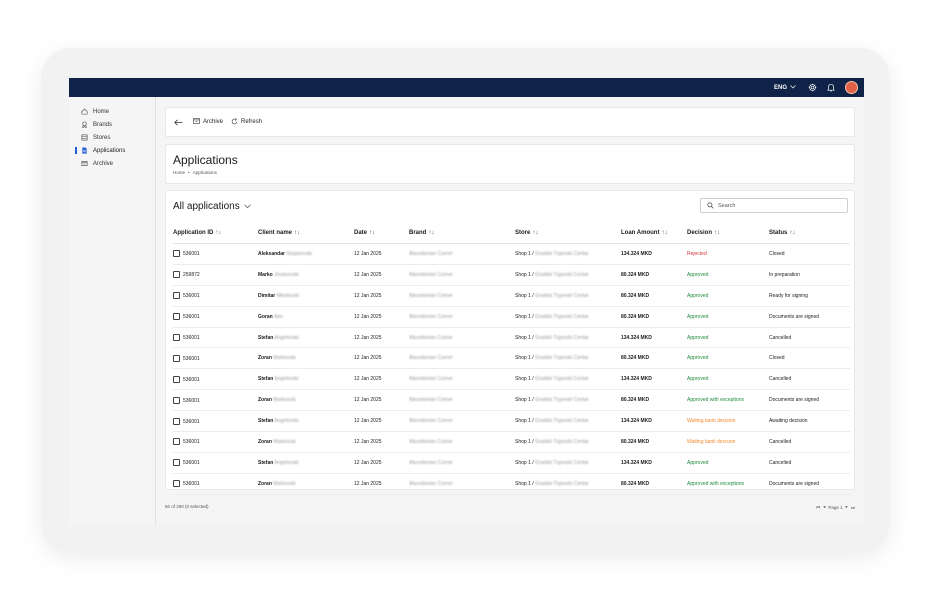  I want to click on column-header-loan-amount: Loan Amount ↑↓, so click(654, 233).